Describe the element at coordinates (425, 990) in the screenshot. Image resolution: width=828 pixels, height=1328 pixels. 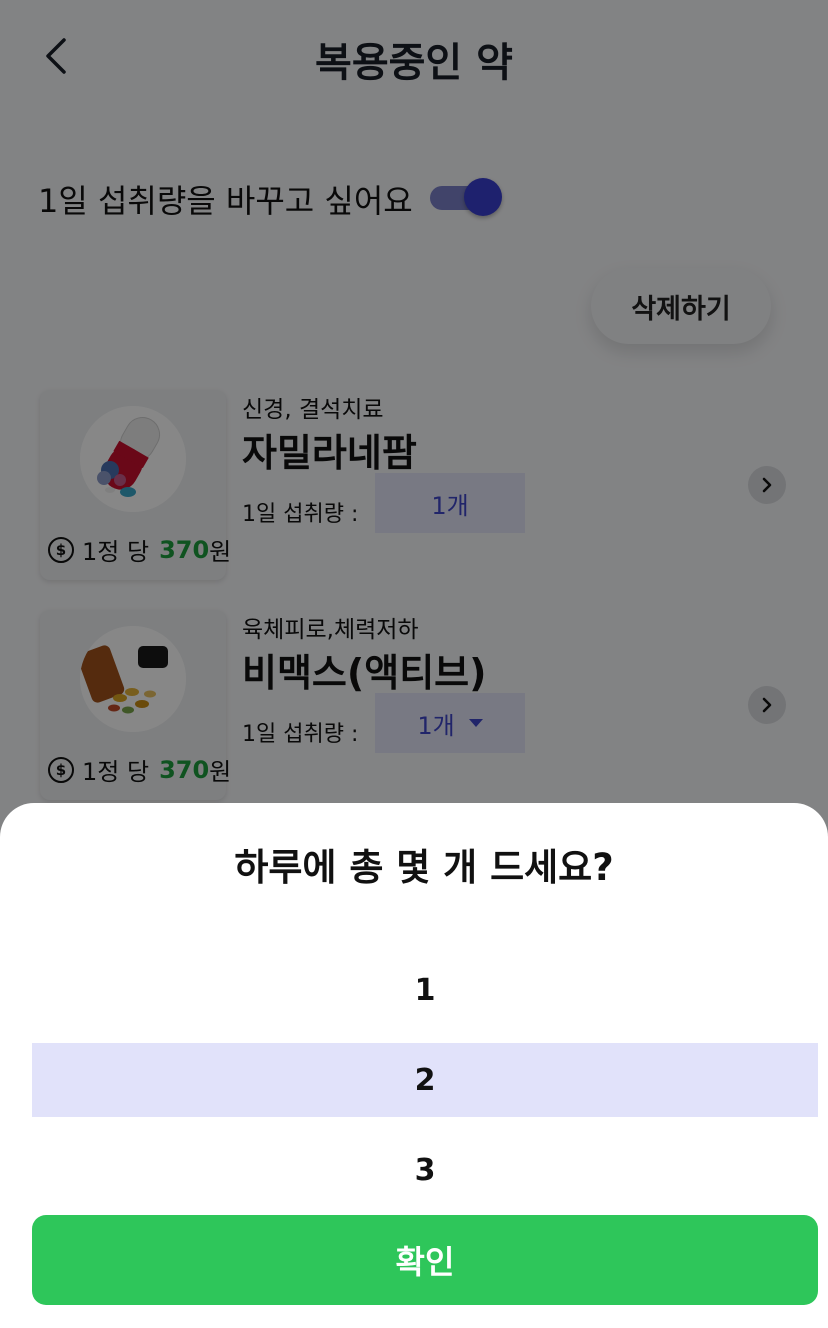
I see `dose-option: 1` at that location.